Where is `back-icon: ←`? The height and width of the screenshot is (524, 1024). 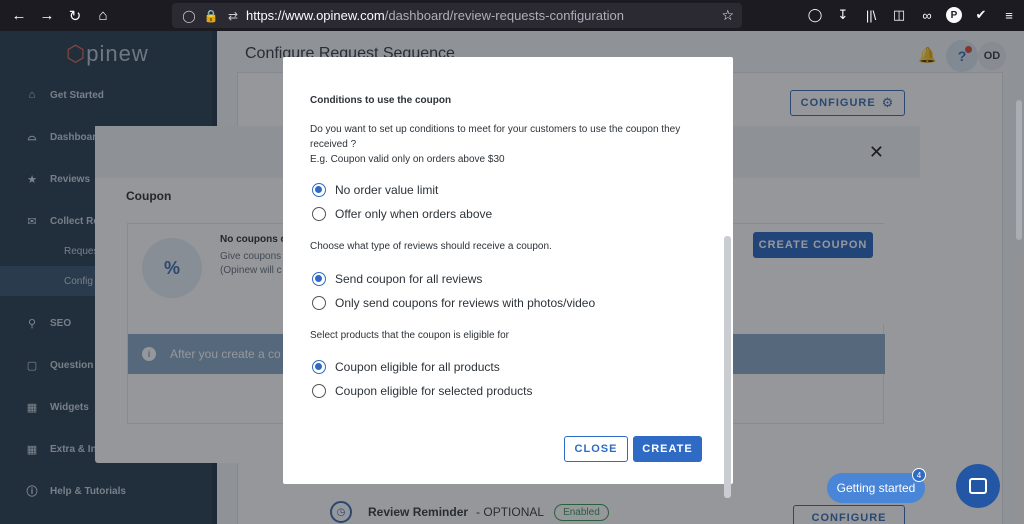 back-icon: ← is located at coordinates (19, 16).